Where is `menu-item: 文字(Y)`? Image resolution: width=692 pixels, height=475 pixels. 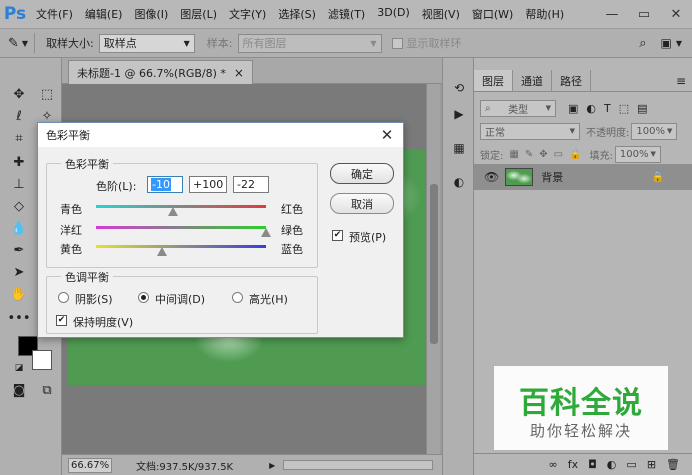 menu-item: 文字(Y) is located at coordinates (247, 14).